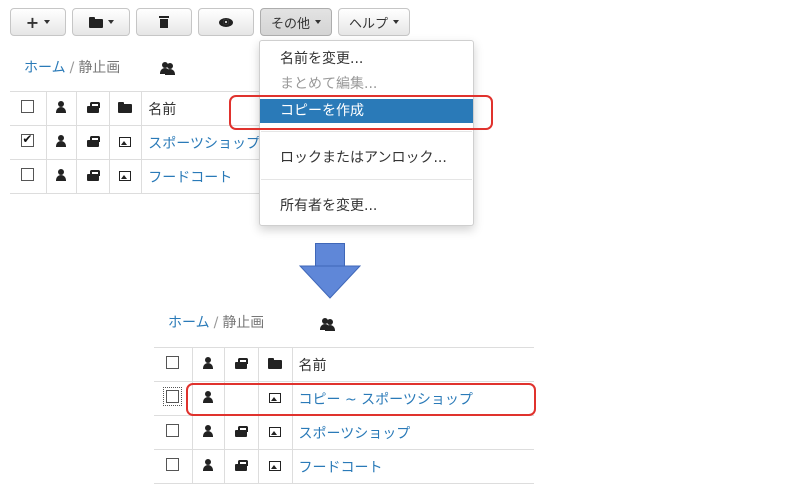 The height and width of the screenshot is (499, 800). I want to click on help-menu-button: ヘルプ, so click(374, 22).